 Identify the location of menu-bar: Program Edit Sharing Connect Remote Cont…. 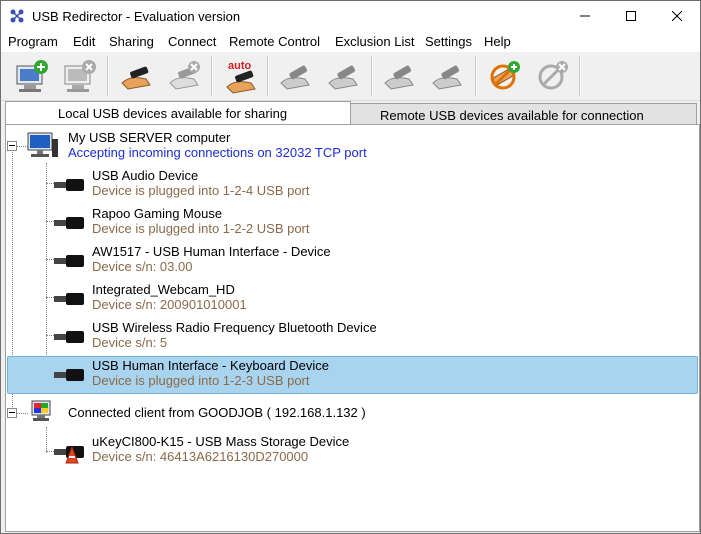
(350, 41).